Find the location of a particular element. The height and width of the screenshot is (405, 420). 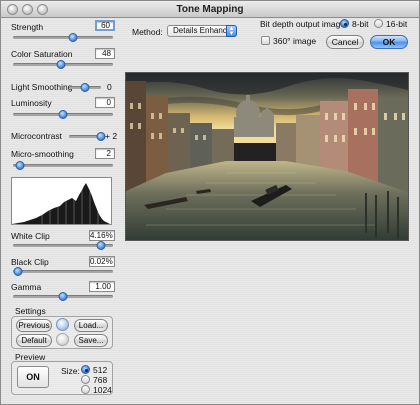

micro-smoothing-value-field: 2 is located at coordinates (105, 153).